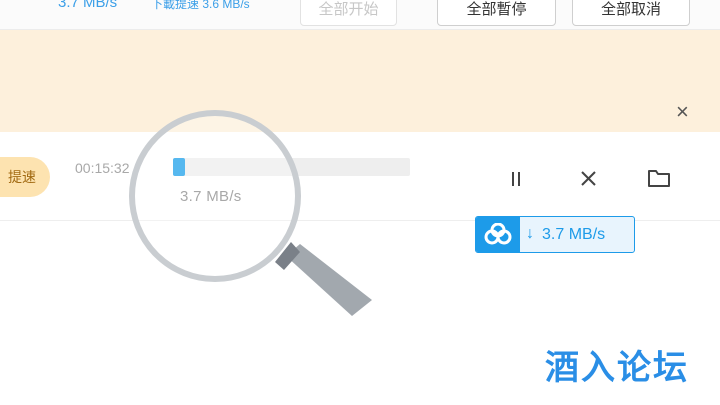 The width and height of the screenshot is (720, 405). Describe the element at coordinates (200, 5) in the screenshot. I see `accelerated-speed: 下載提速 3.6 MB/s` at that location.